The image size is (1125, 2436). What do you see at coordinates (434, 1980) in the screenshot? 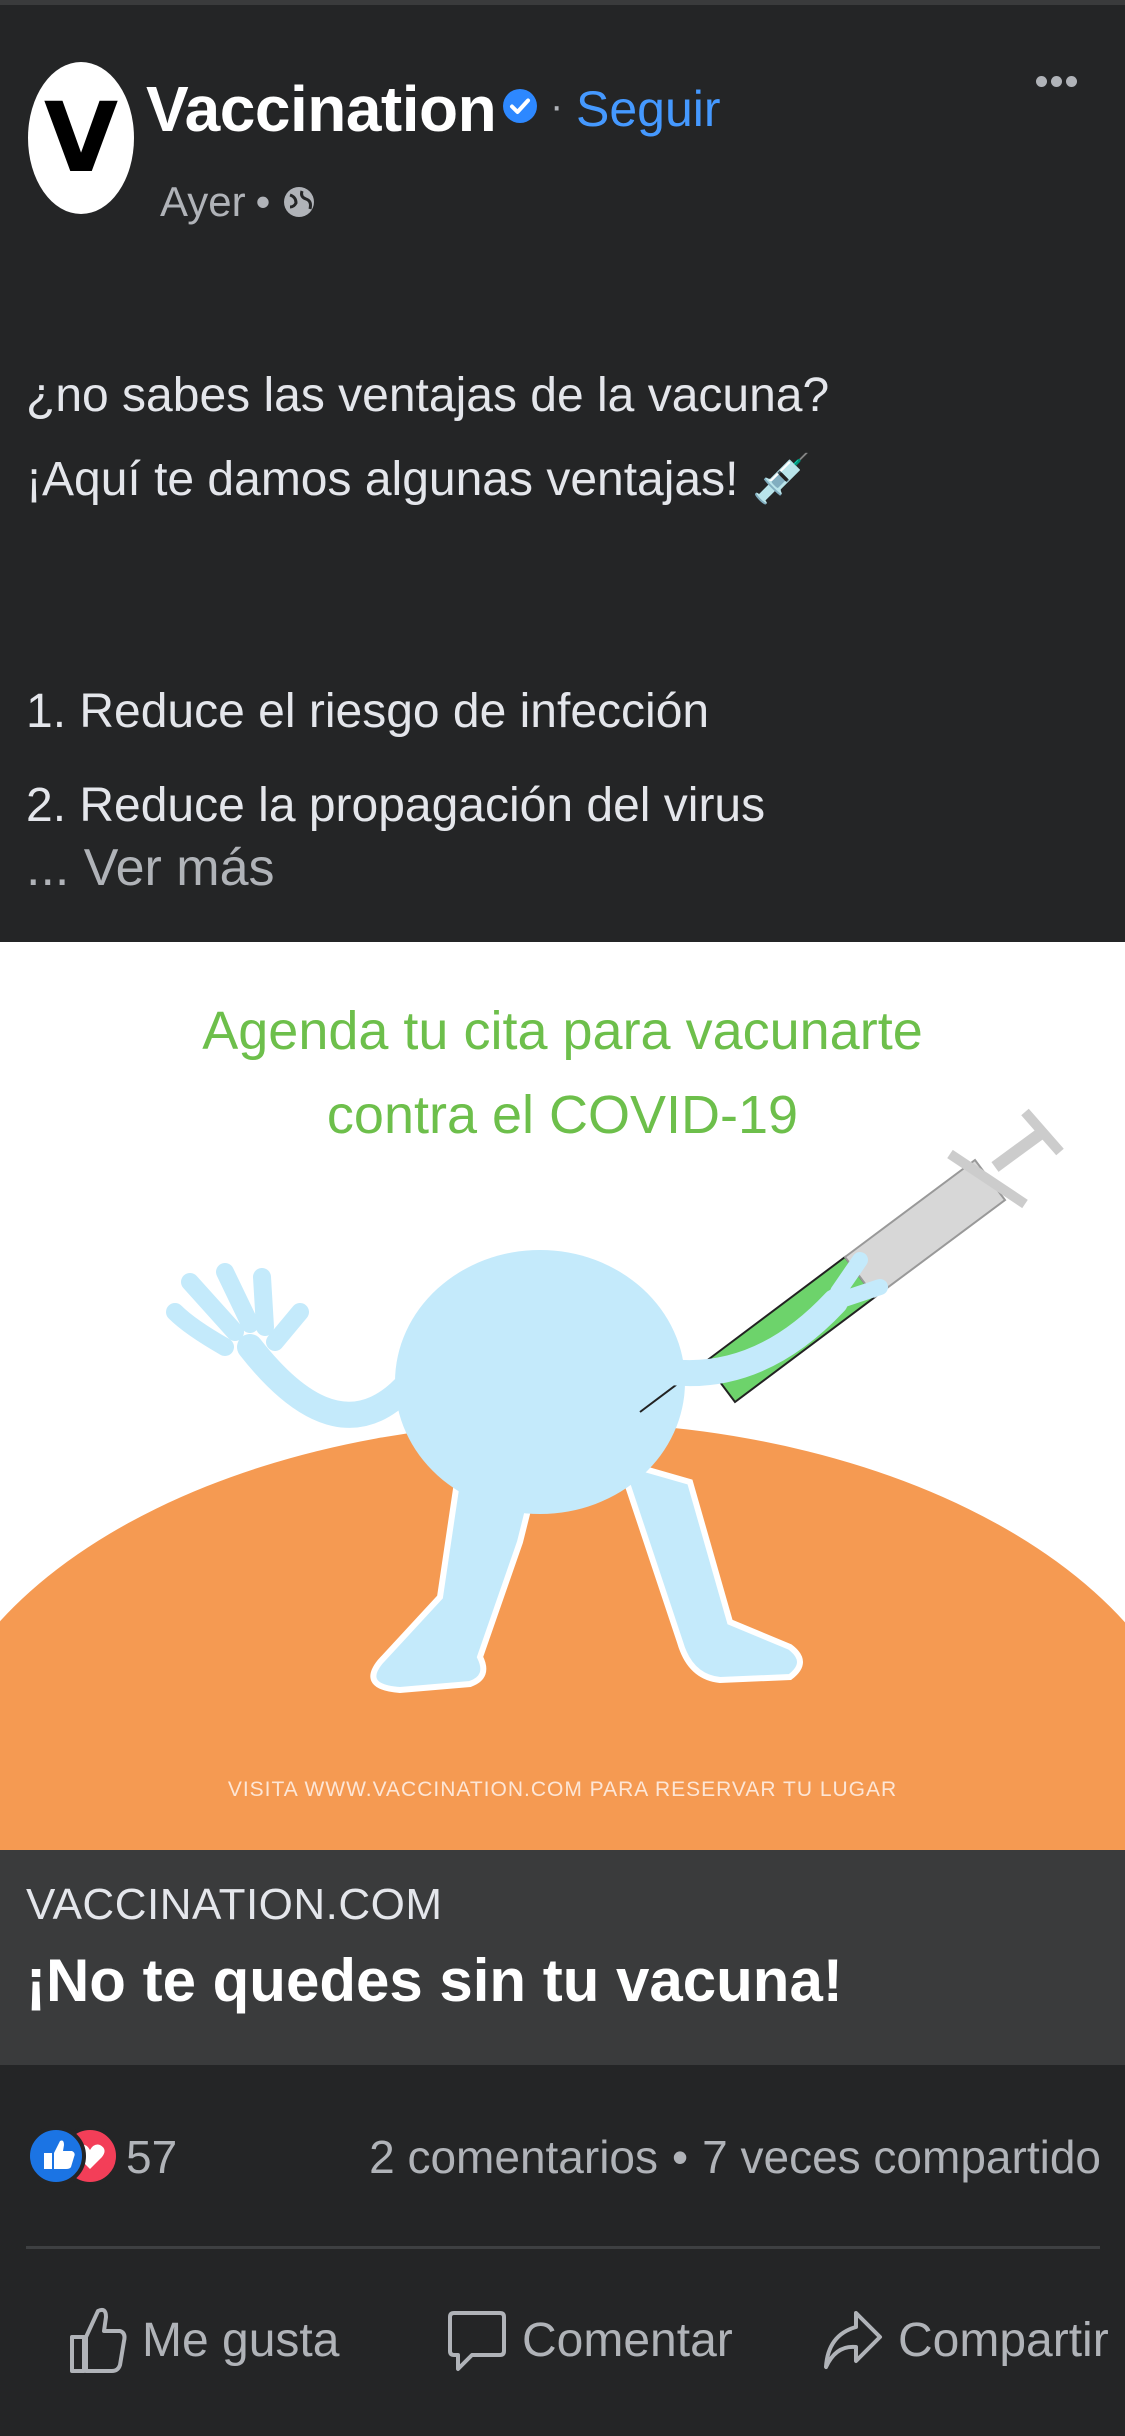
I see `link-title: ¡No te quedes sin tu vacuna!` at bounding box center [434, 1980].